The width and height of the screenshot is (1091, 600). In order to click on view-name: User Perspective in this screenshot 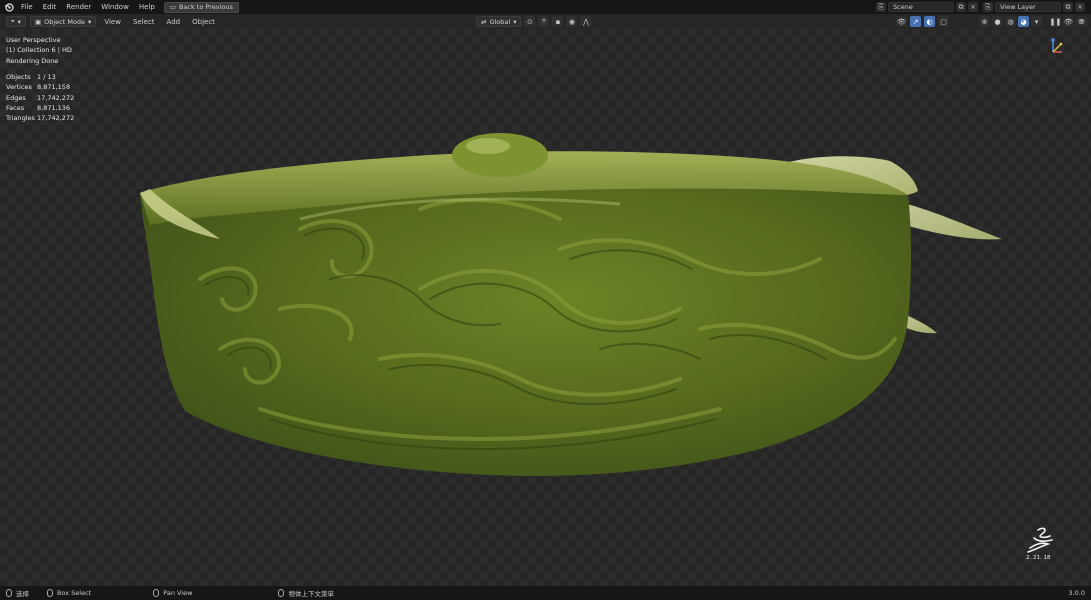, I will do `click(33, 40)`.